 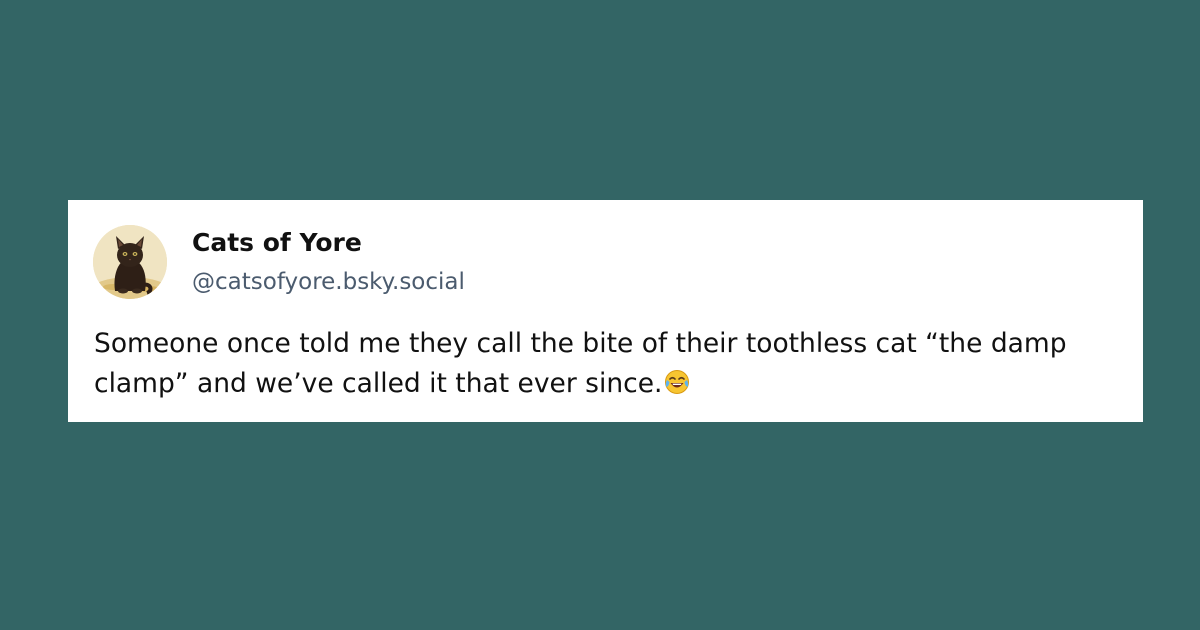 What do you see at coordinates (277, 242) in the screenshot?
I see `author-display-name: Cats of Yore` at bounding box center [277, 242].